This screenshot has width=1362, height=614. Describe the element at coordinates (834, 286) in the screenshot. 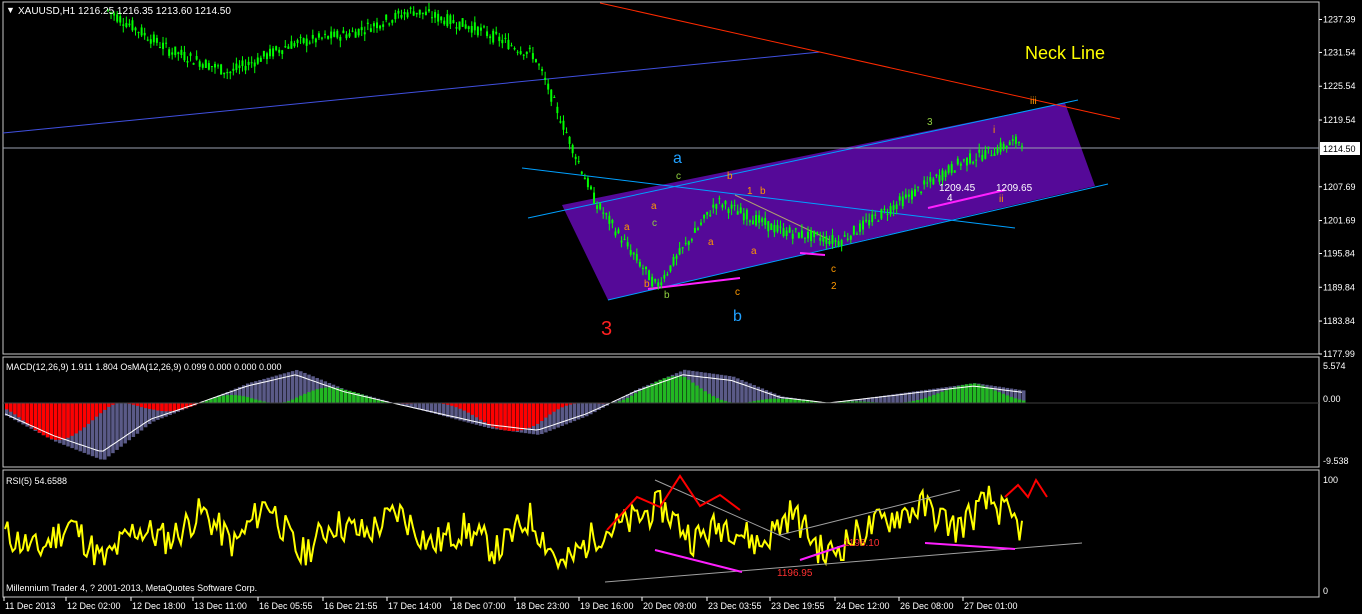

I see `wave-2: 2` at that location.